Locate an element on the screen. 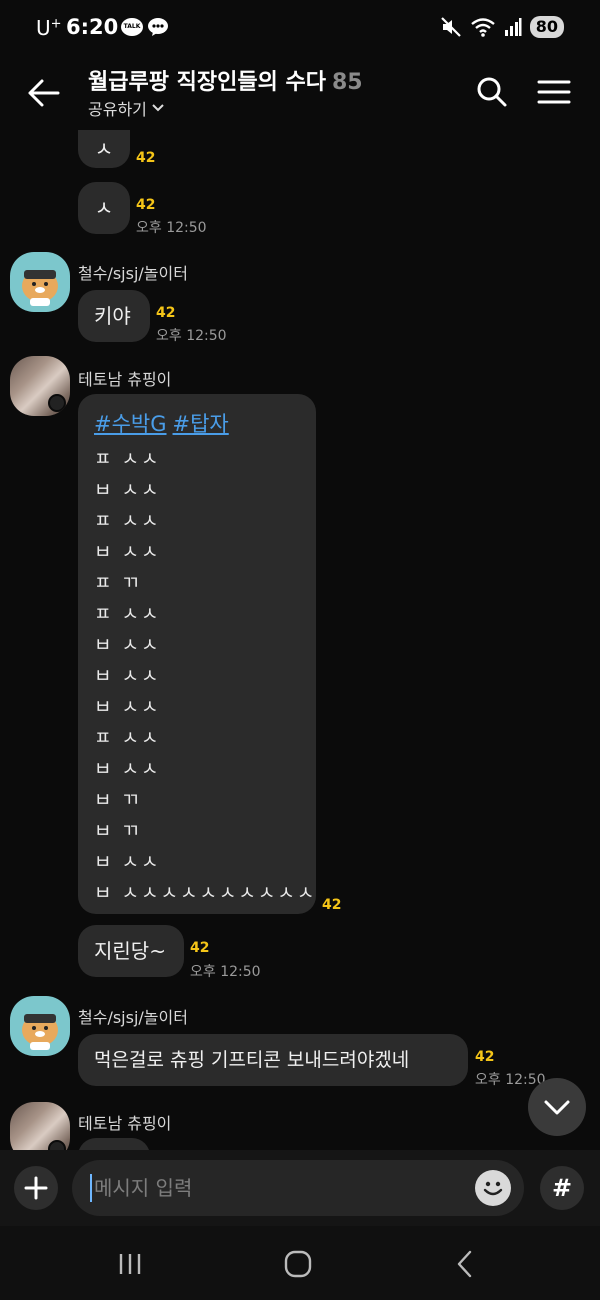 This screenshot has height=1300, width=600. emoji-button is located at coordinates (493, 1188).